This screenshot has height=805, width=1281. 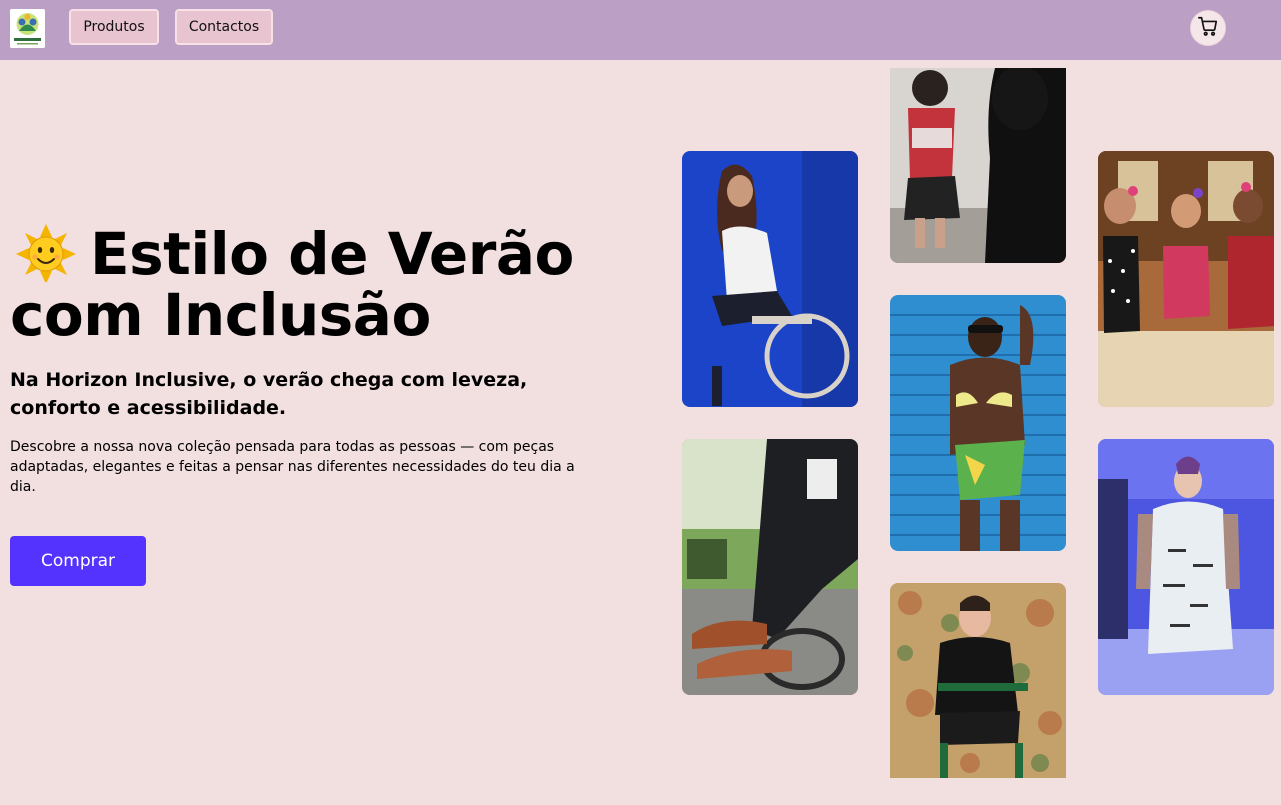 I want to click on hero-title-line2: com Inclusão, so click(x=220, y=315).